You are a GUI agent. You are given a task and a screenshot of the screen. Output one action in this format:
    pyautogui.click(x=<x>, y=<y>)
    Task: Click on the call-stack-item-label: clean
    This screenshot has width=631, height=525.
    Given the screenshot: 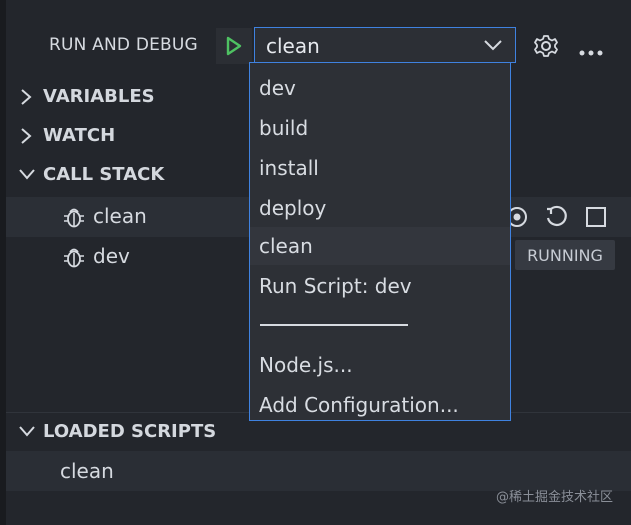 What is the action you would take?
    pyautogui.click(x=120, y=216)
    